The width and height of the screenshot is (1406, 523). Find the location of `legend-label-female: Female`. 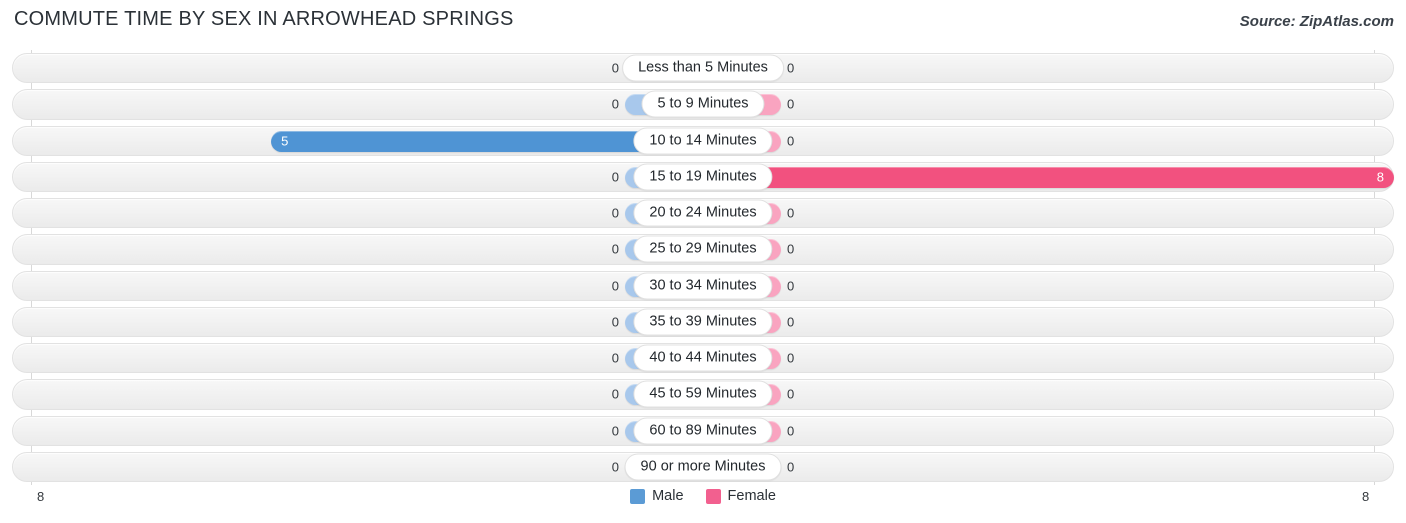

legend-label-female: Female is located at coordinates (751, 496).